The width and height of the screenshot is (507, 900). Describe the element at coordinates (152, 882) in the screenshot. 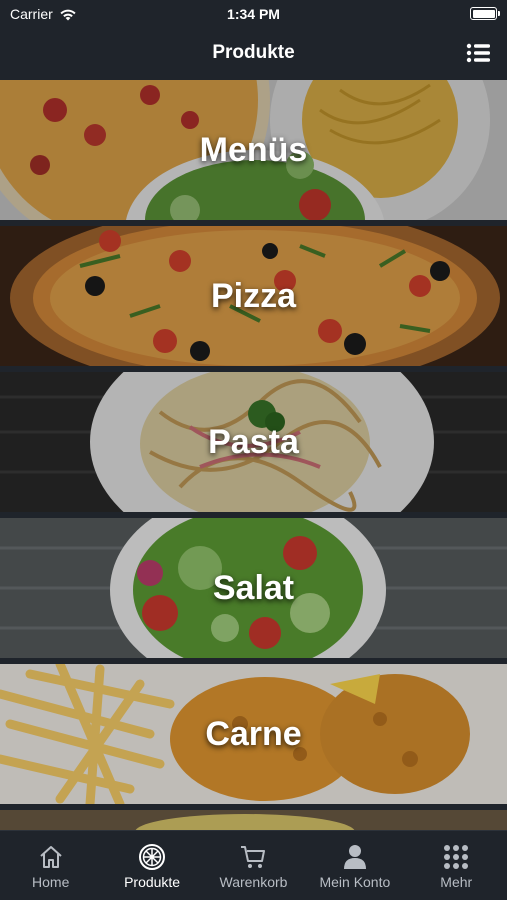

I see `tab-label: Produkte` at that location.